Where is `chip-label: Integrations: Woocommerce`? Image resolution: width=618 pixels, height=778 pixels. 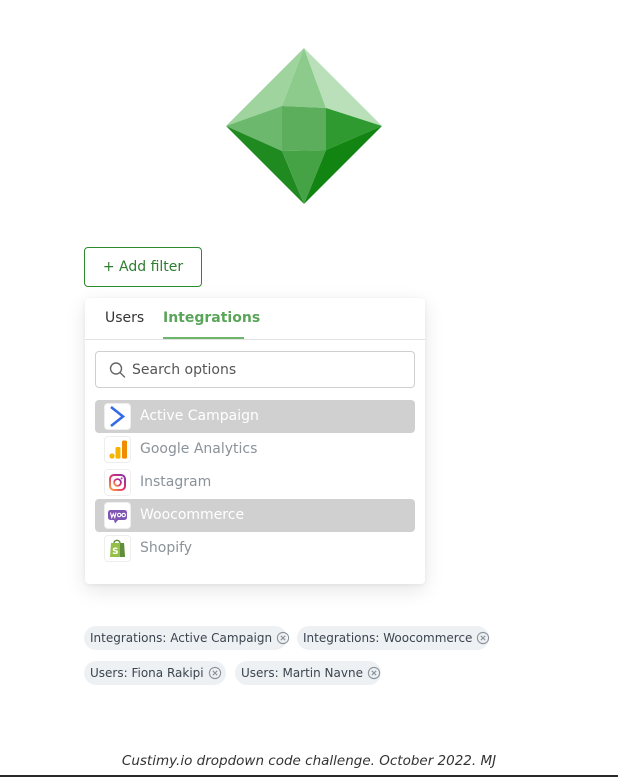
chip-label: Integrations: Woocommerce is located at coordinates (388, 638).